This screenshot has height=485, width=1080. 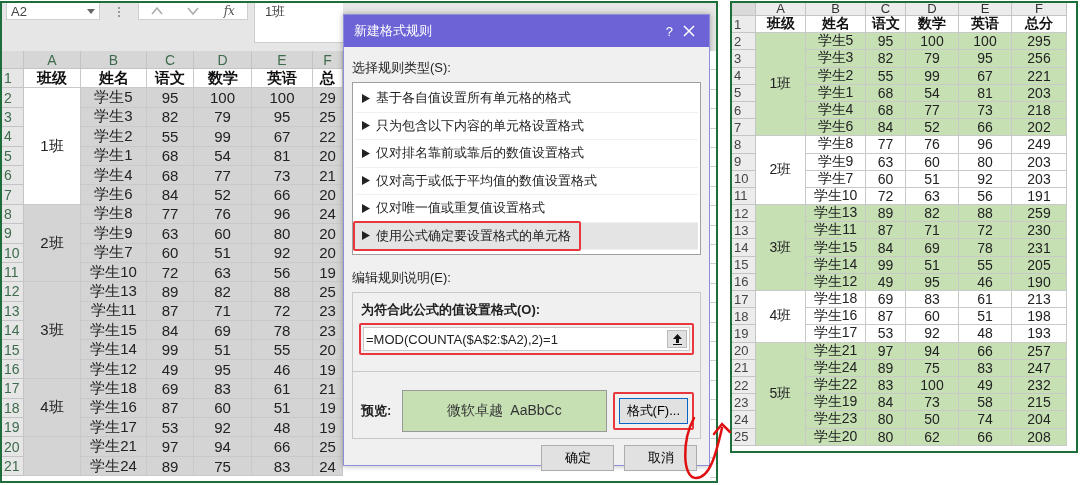 I want to click on table-cell: 61, so click(x=282, y=389).